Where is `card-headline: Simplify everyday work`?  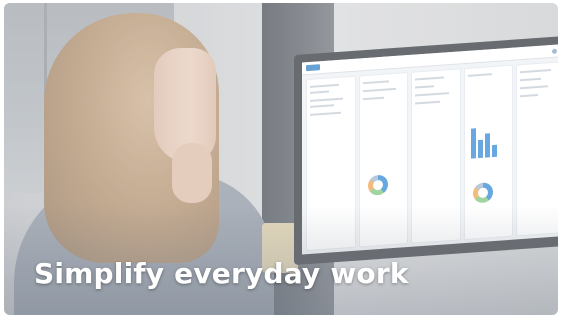
card-headline: Simplify everyday work is located at coordinates (221, 273).